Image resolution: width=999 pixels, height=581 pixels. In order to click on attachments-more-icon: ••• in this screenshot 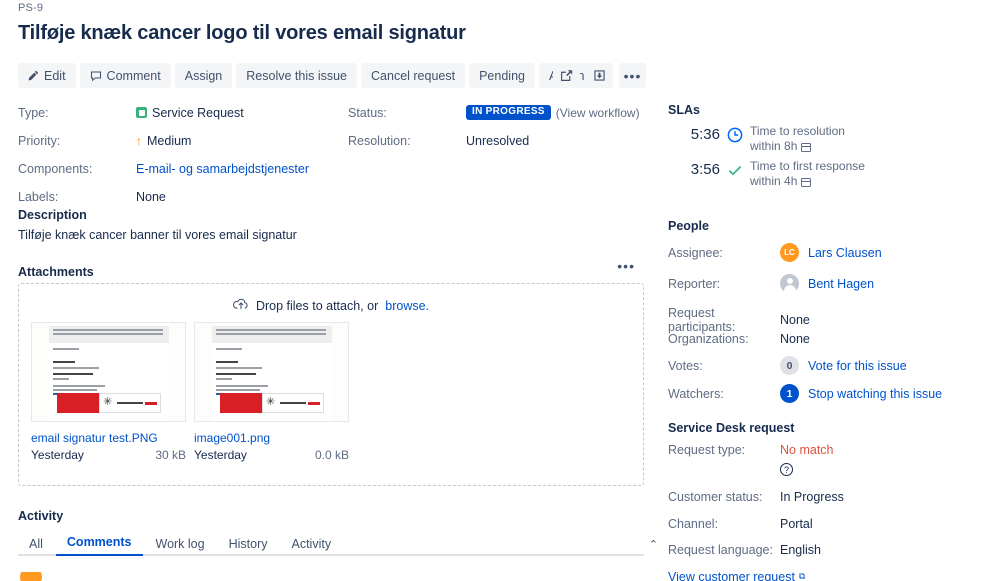, I will do `click(626, 266)`.